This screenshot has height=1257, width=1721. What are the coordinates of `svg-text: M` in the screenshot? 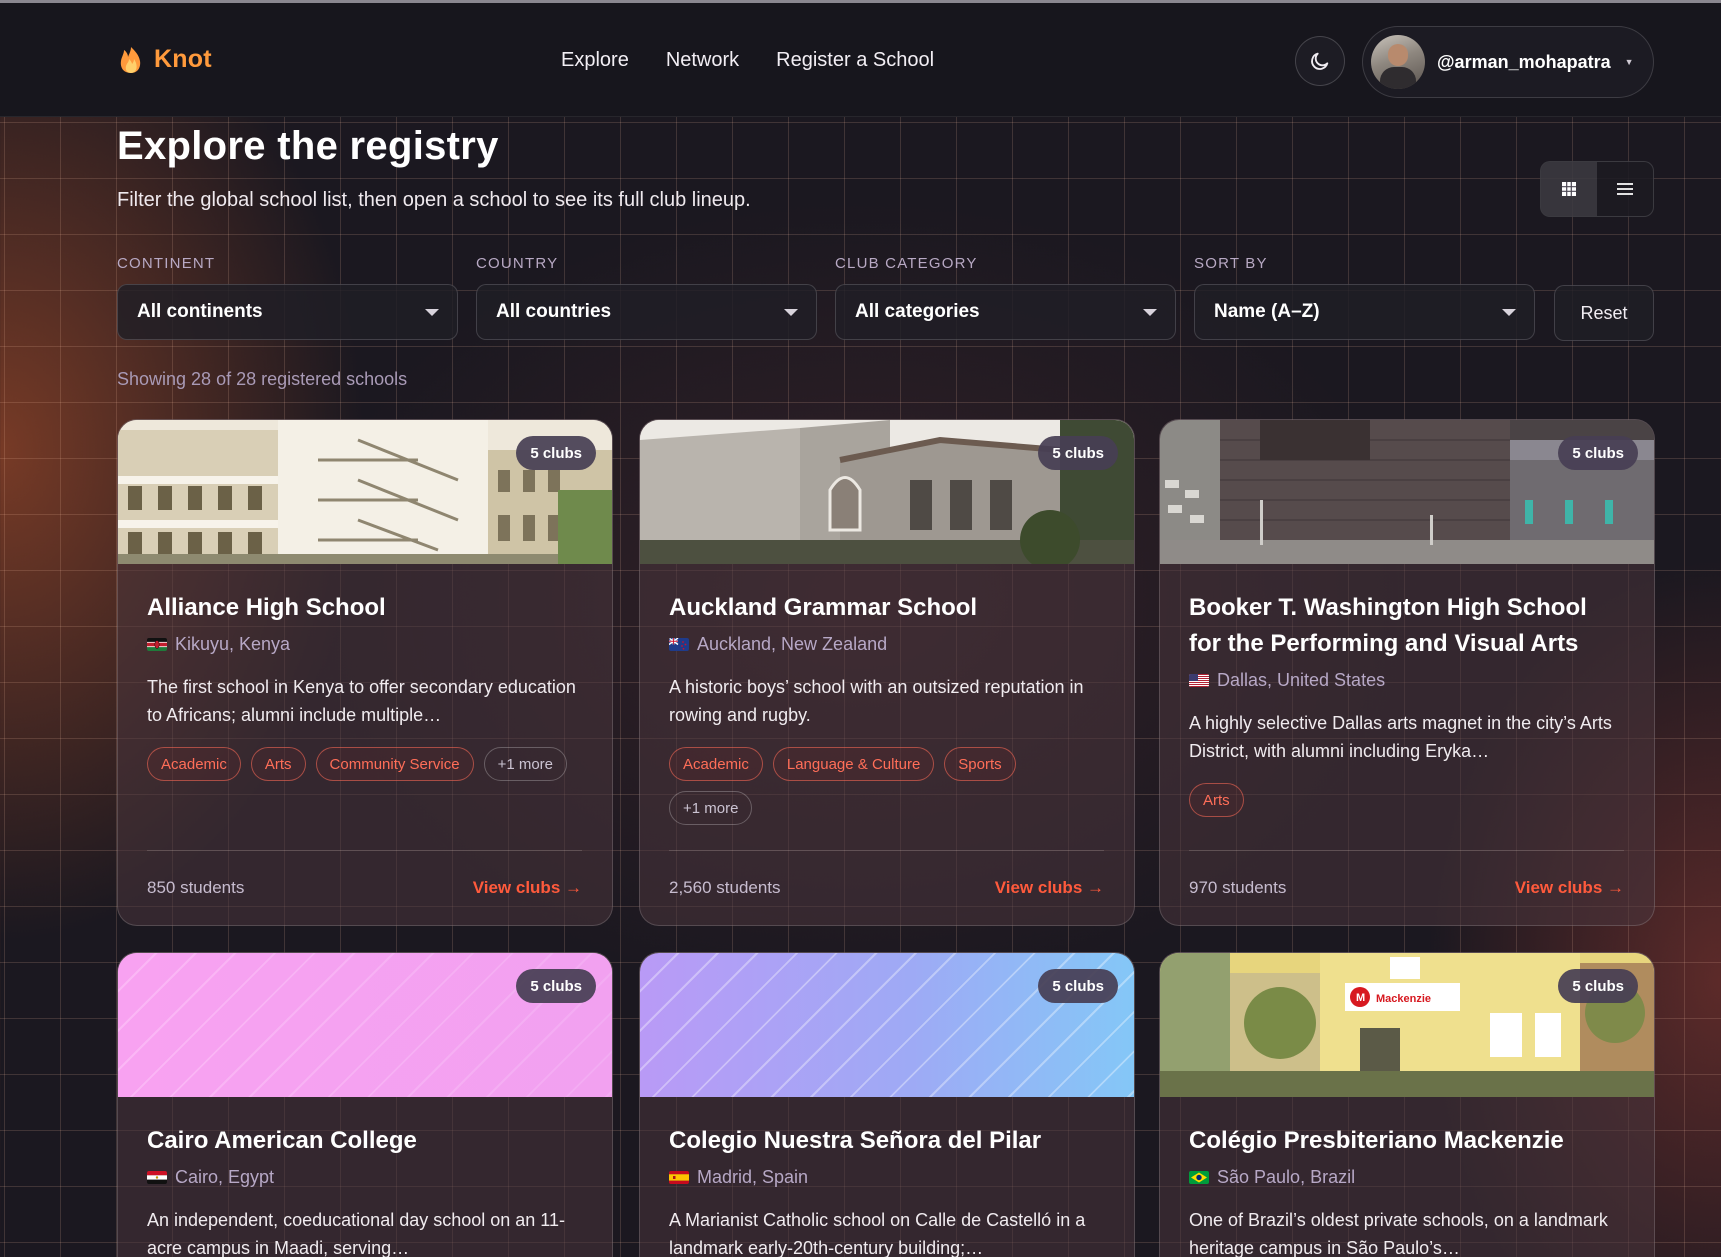 It's located at (1360, 998).